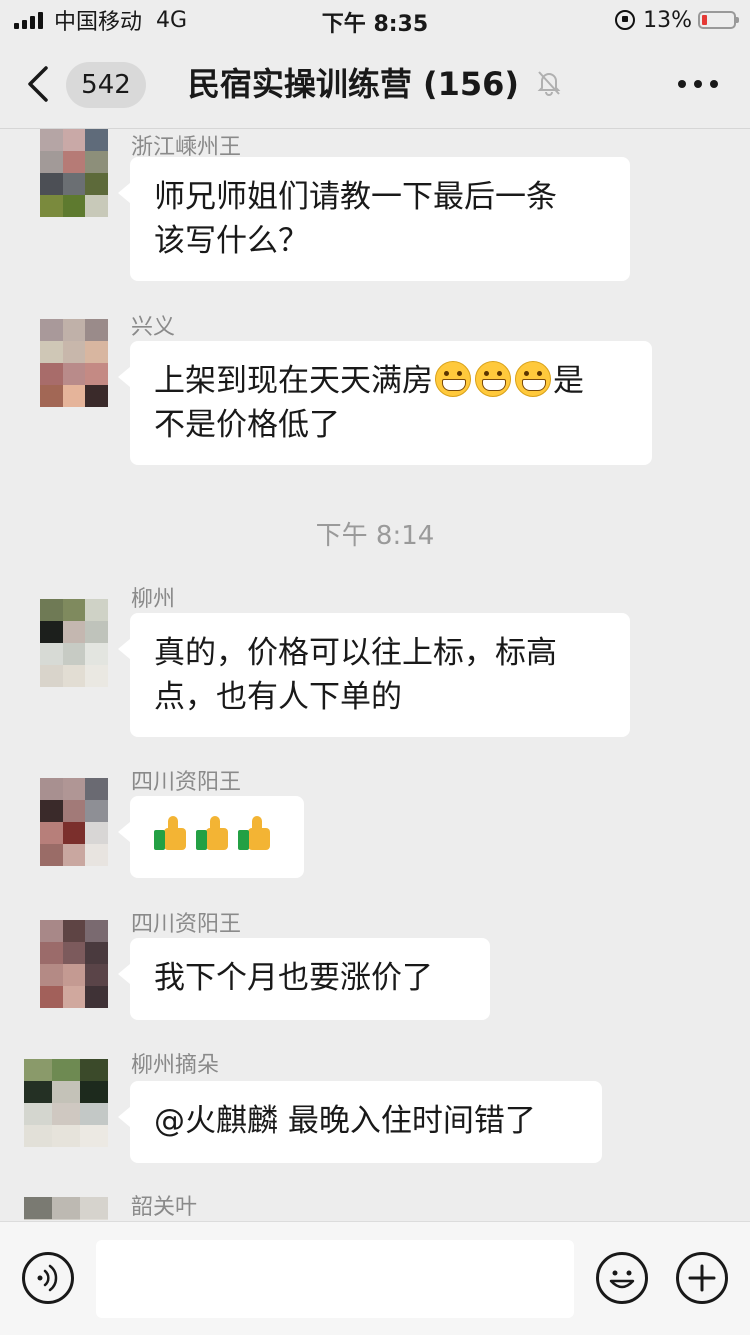 The width and height of the screenshot is (750, 1335). What do you see at coordinates (568, 381) in the screenshot?
I see `message-text: 是` at bounding box center [568, 381].